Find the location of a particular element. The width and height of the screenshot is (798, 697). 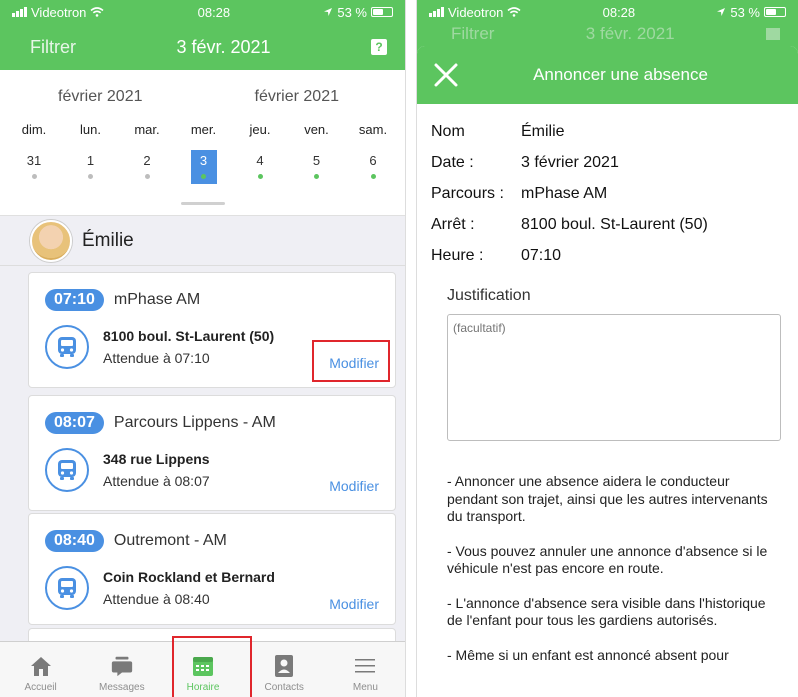

child-name: Émilie is located at coordinates (108, 240).